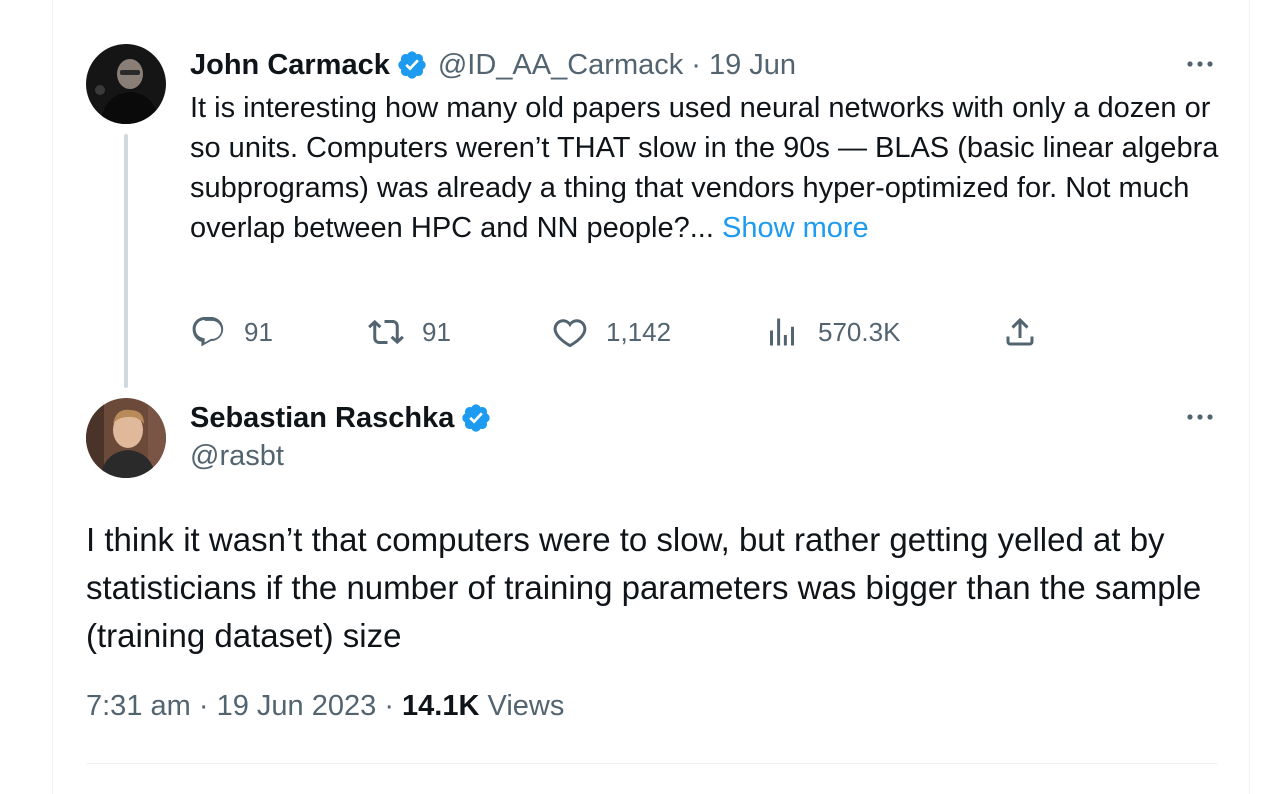 The width and height of the screenshot is (1274, 794). Describe the element at coordinates (126, 438) in the screenshot. I see `raschka-avatar` at that location.